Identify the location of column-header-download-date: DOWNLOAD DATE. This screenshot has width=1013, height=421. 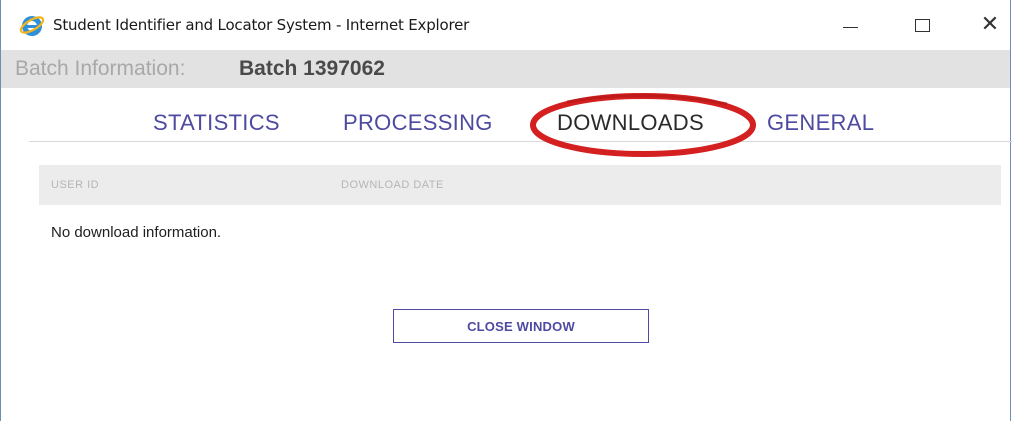
(392, 185).